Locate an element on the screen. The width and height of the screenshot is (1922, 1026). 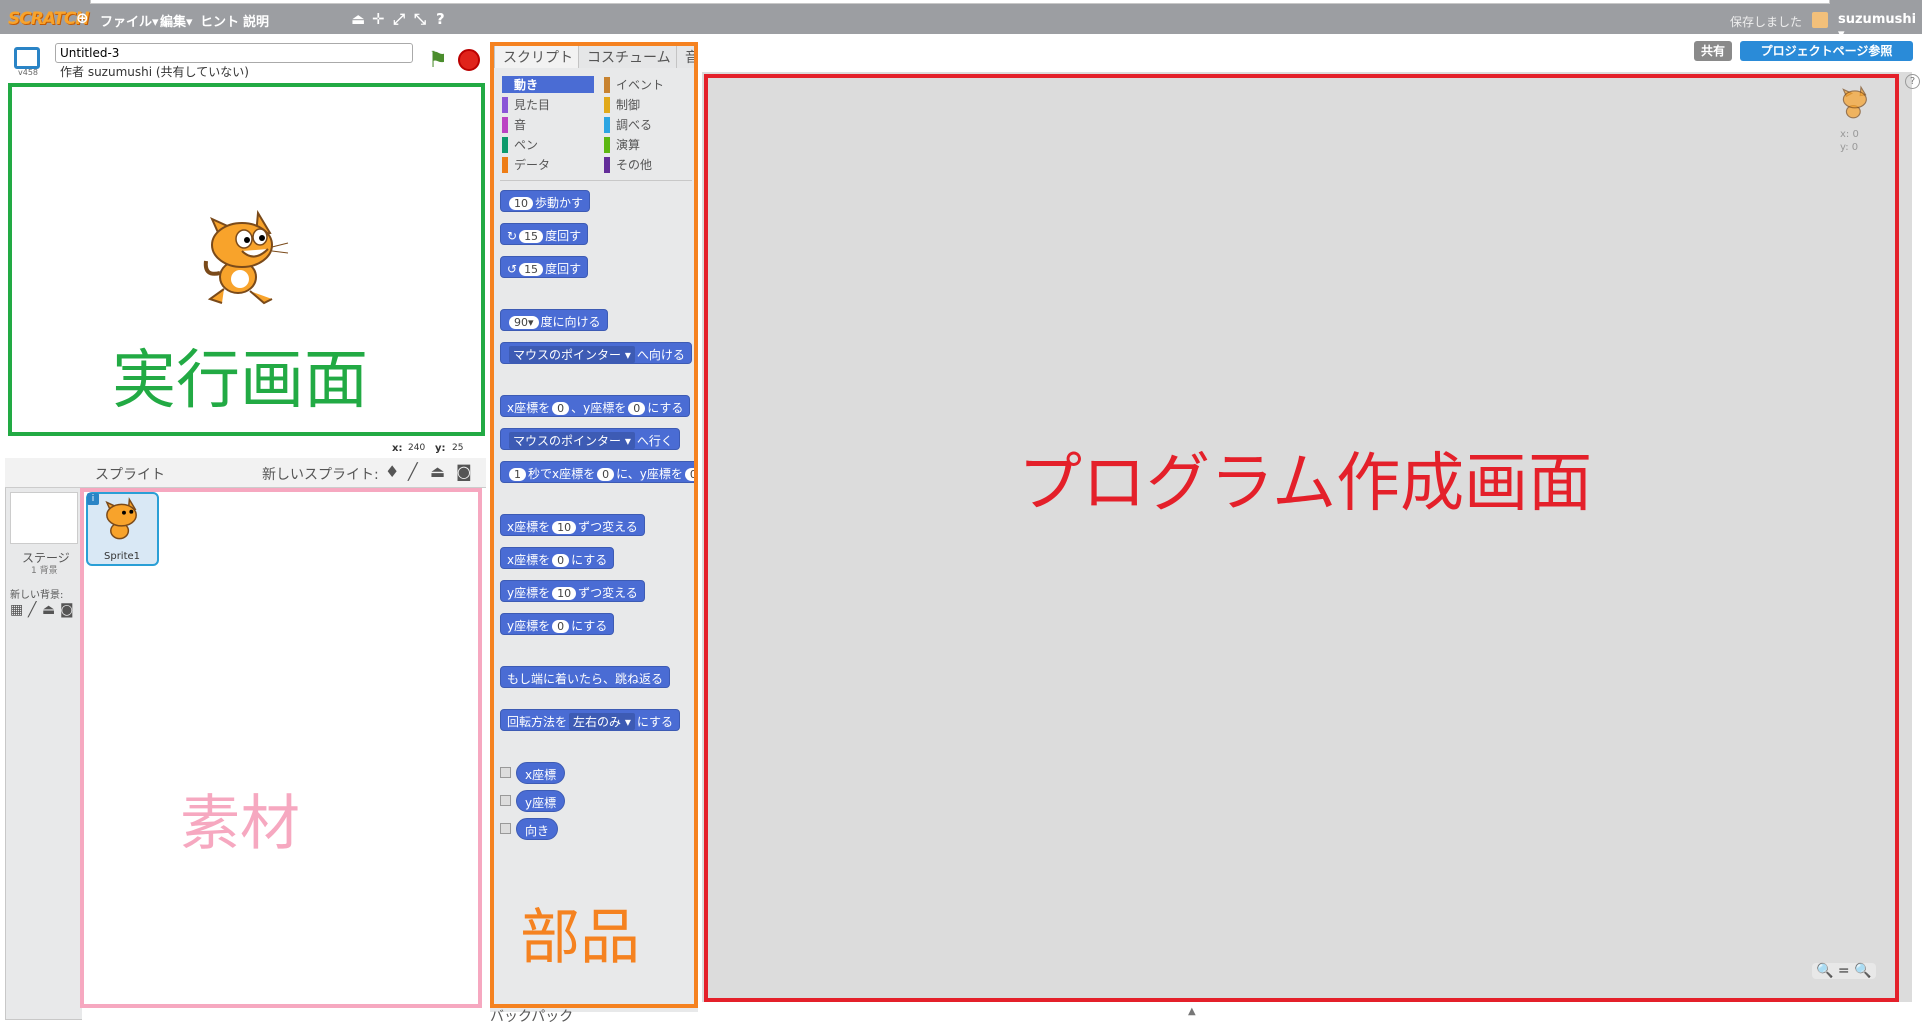
shrink-icon: ⤡ is located at coordinates (420, 19).